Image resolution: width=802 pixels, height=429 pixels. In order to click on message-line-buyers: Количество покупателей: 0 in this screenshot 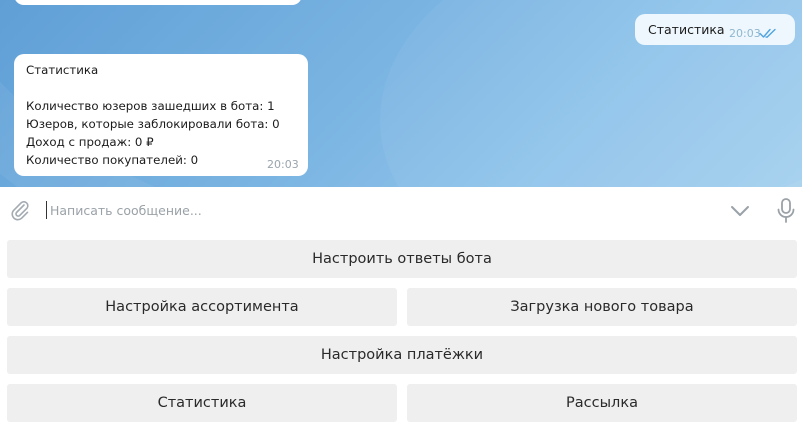, I will do `click(112, 160)`.